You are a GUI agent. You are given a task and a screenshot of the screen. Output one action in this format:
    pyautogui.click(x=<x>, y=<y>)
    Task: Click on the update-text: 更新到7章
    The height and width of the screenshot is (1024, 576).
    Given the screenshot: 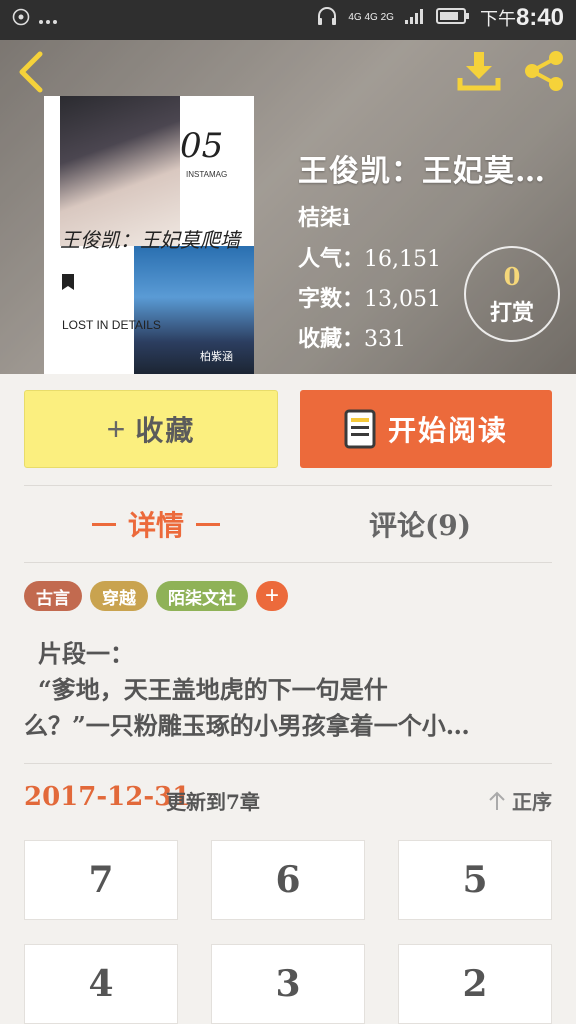 What is the action you would take?
    pyautogui.click(x=213, y=802)
    